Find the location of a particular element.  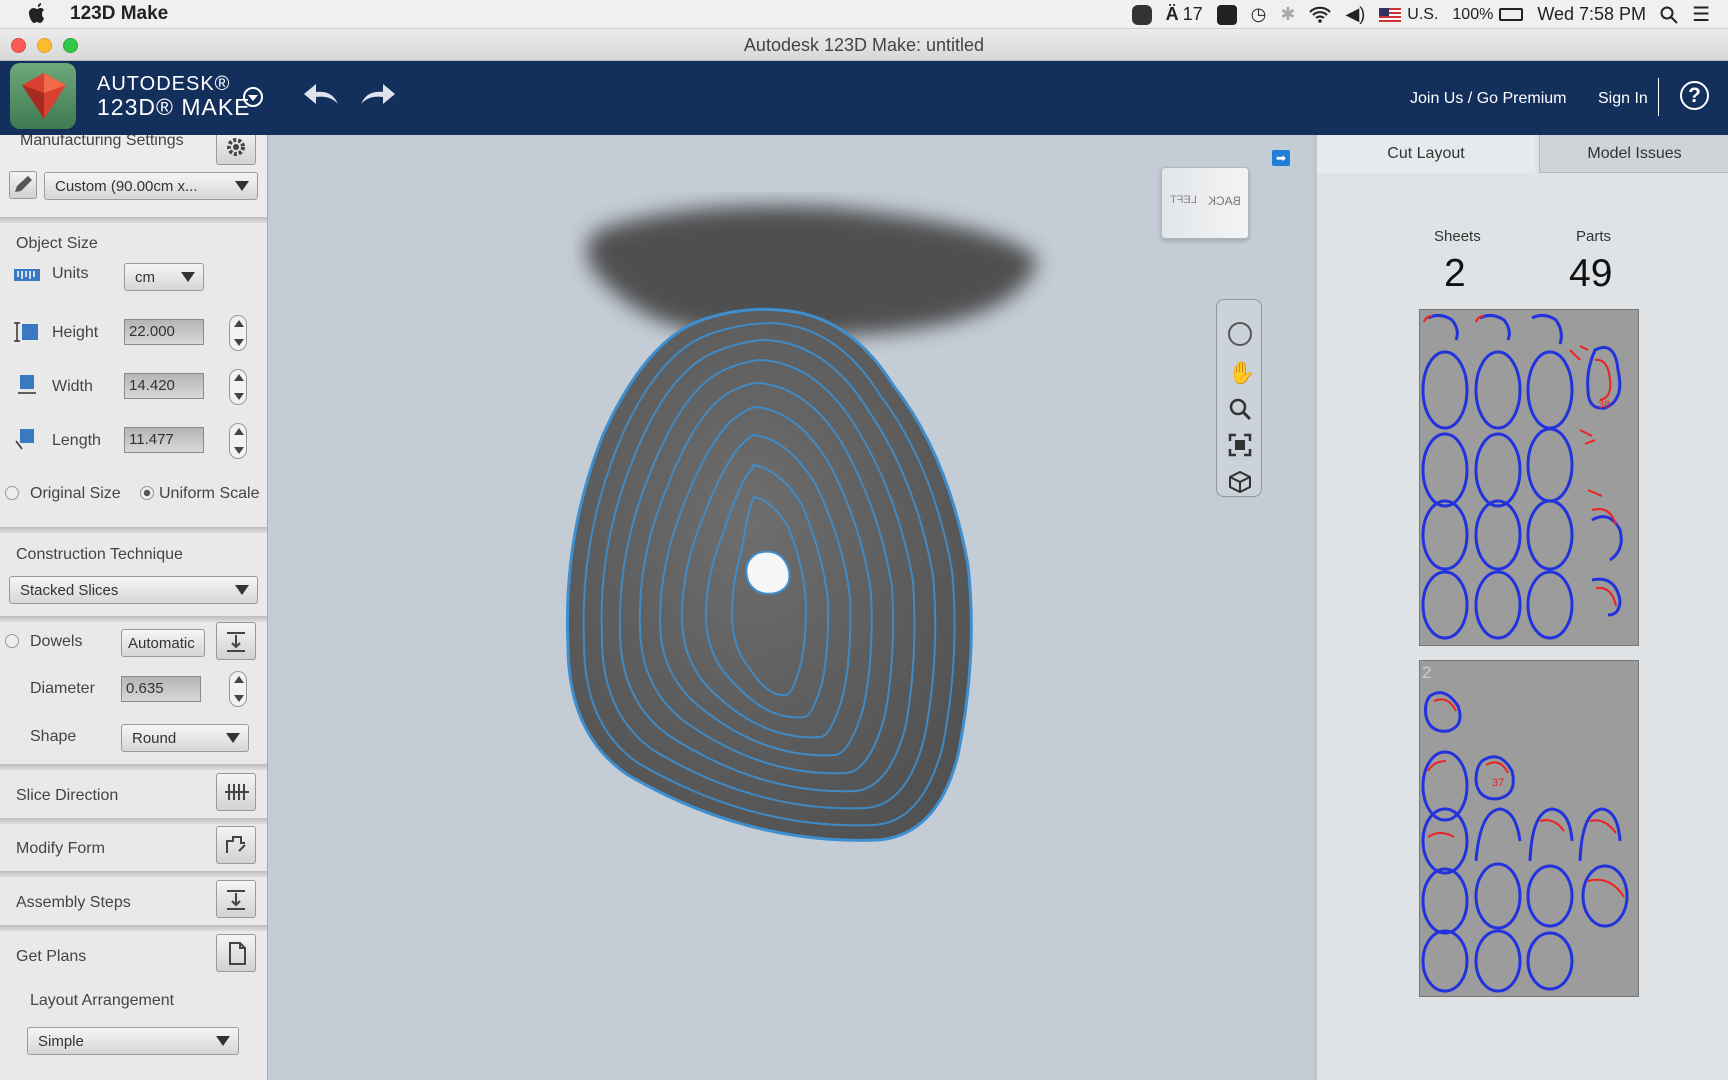

orbit-icon is located at coordinates (1240, 334).